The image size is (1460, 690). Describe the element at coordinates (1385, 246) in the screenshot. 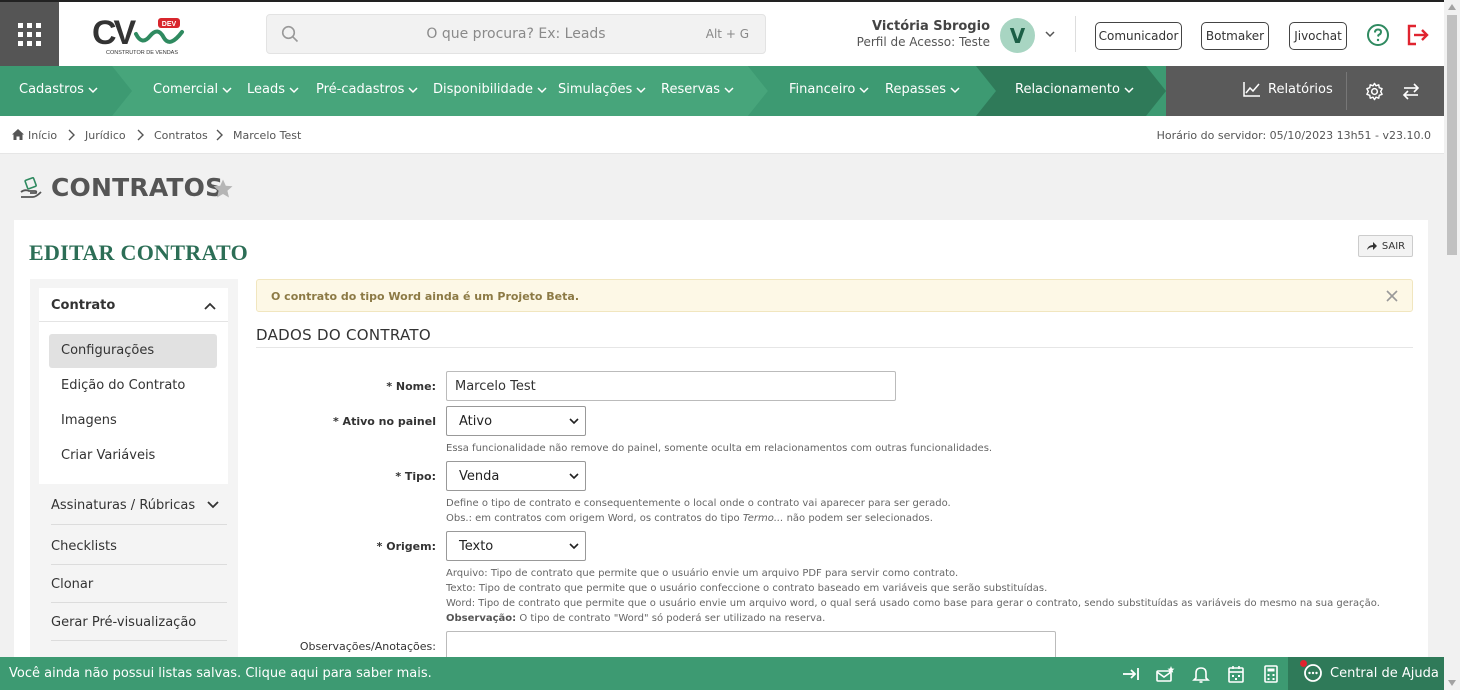

I see `exit-button: SAIR` at that location.